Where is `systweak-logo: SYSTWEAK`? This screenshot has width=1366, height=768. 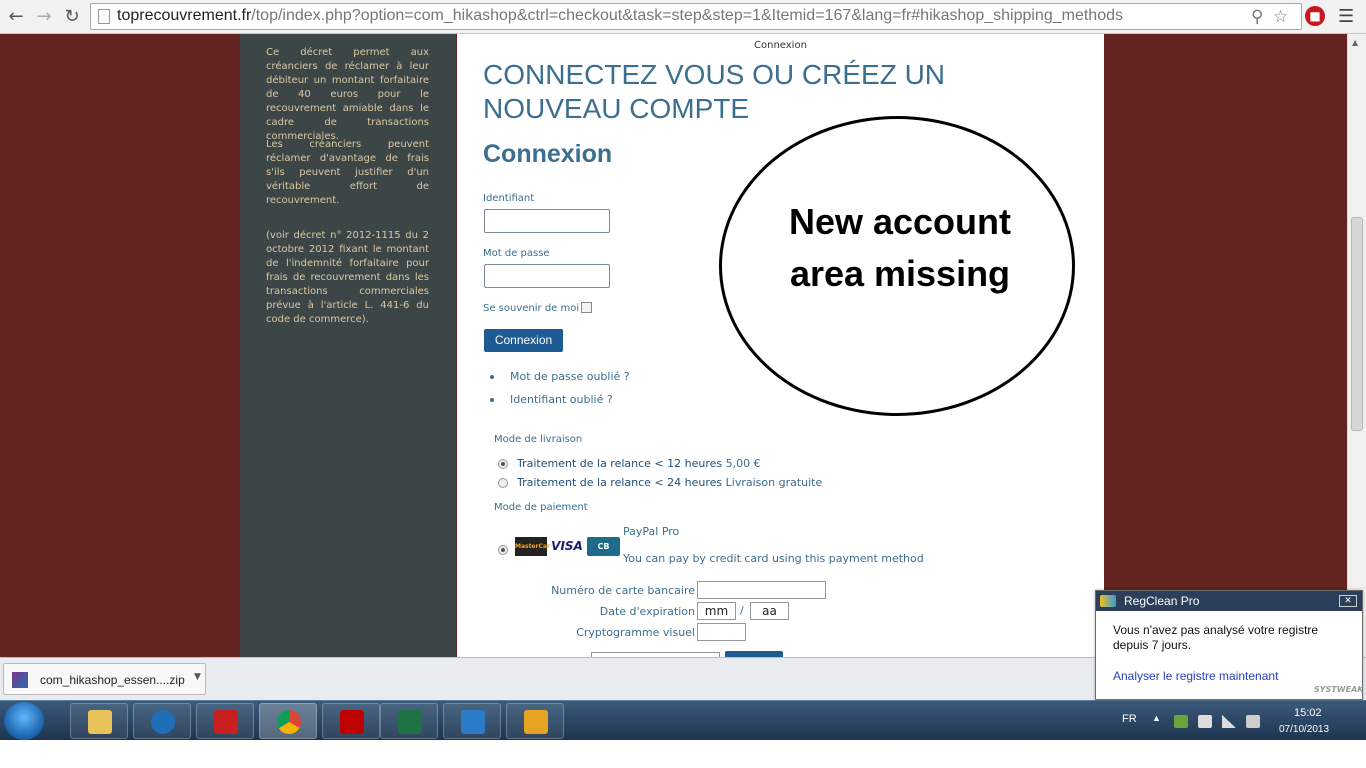
systweak-logo: SYSTWEAK is located at coordinates (1339, 689).